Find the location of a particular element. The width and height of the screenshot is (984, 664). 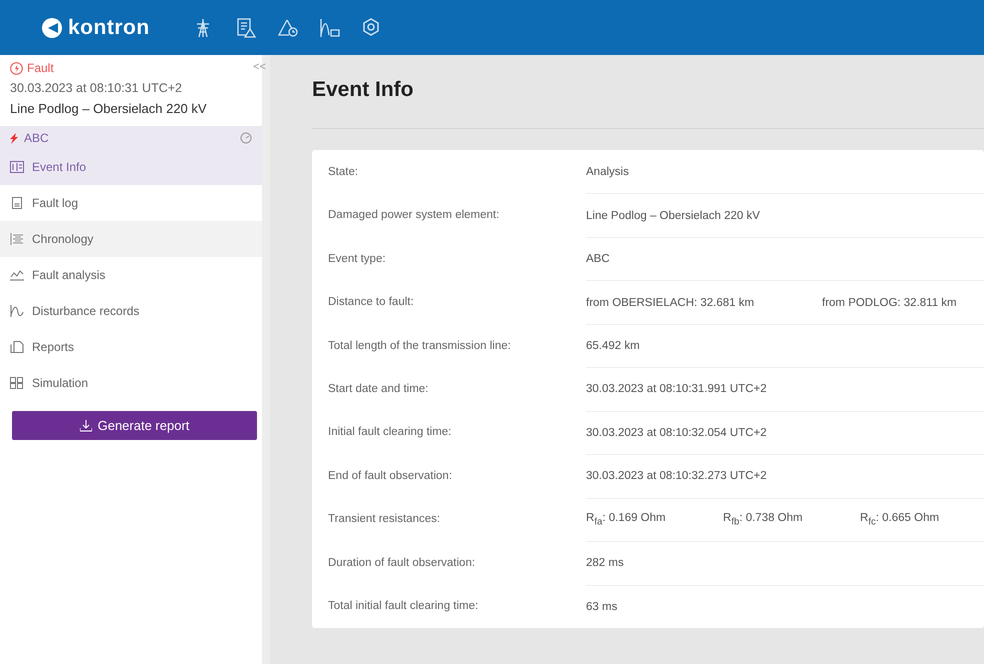

field-value: from PODLOG: 32.811 km is located at coordinates (890, 302).